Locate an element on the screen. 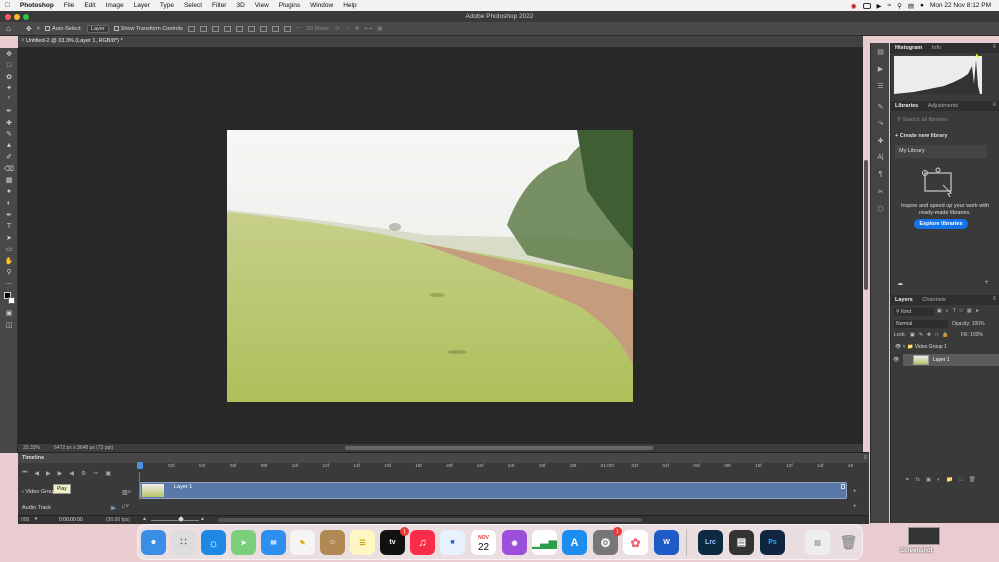 Image resolution: width=999 pixels, height=562 pixels. align-top-icon is located at coordinates (227, 28).